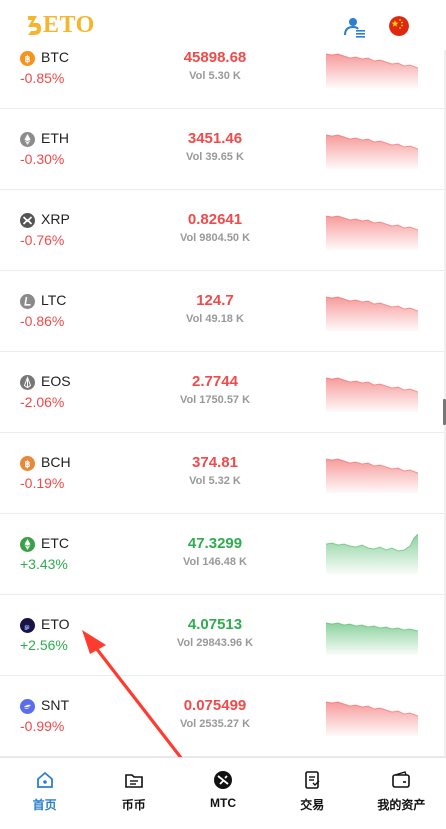  I want to click on litecoin-icon, so click(27, 301).